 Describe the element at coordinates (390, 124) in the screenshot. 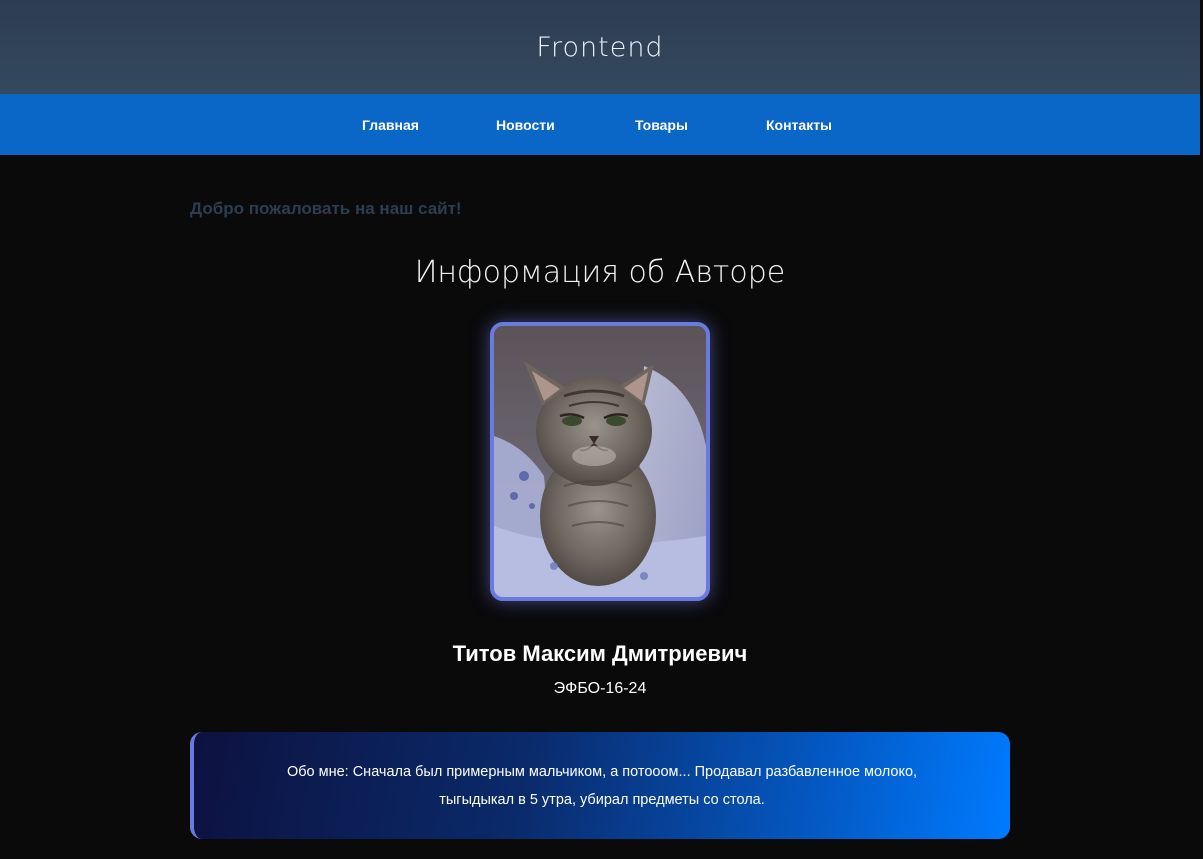

I see `nav-link-home: Главная` at that location.